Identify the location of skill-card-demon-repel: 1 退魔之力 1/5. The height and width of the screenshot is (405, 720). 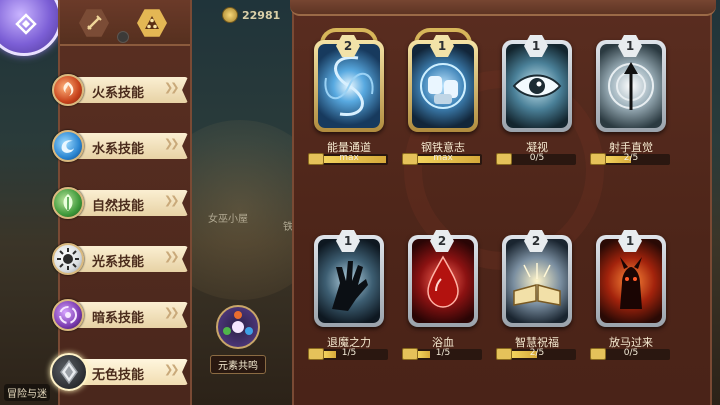
(349, 285).